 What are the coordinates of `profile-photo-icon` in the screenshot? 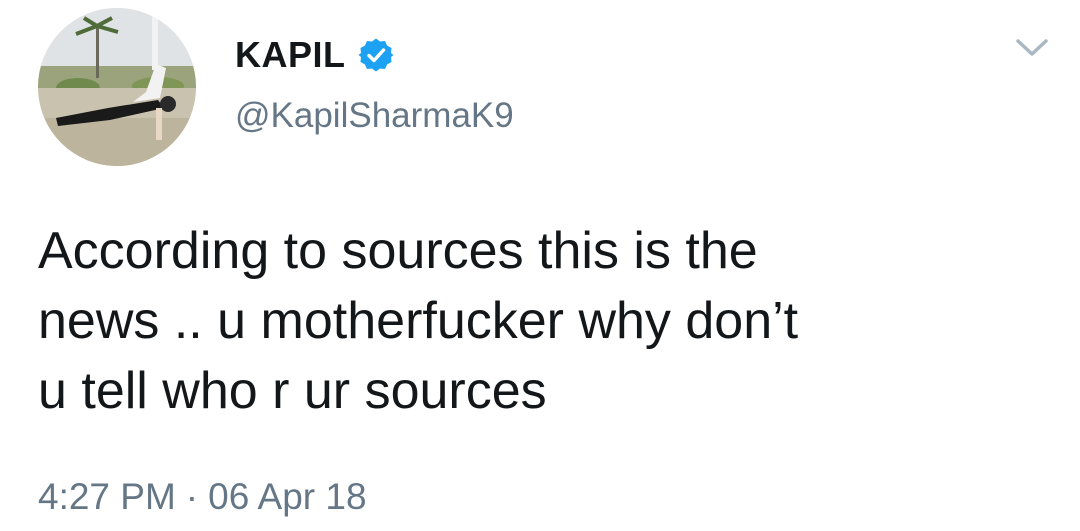 It's located at (117, 87).